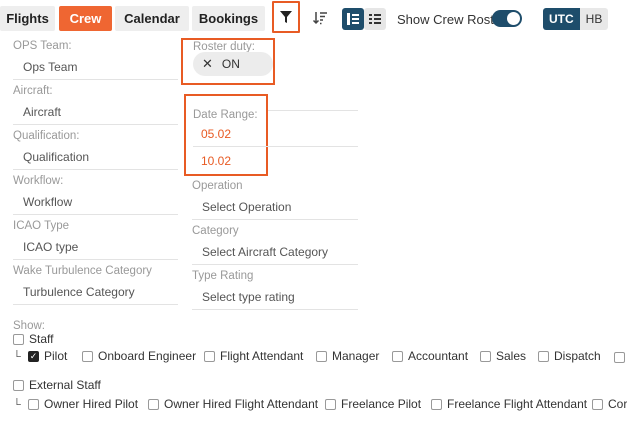 This screenshot has width=627, height=430. Describe the element at coordinates (152, 18) in the screenshot. I see `tab-calendar: Calendar` at that location.